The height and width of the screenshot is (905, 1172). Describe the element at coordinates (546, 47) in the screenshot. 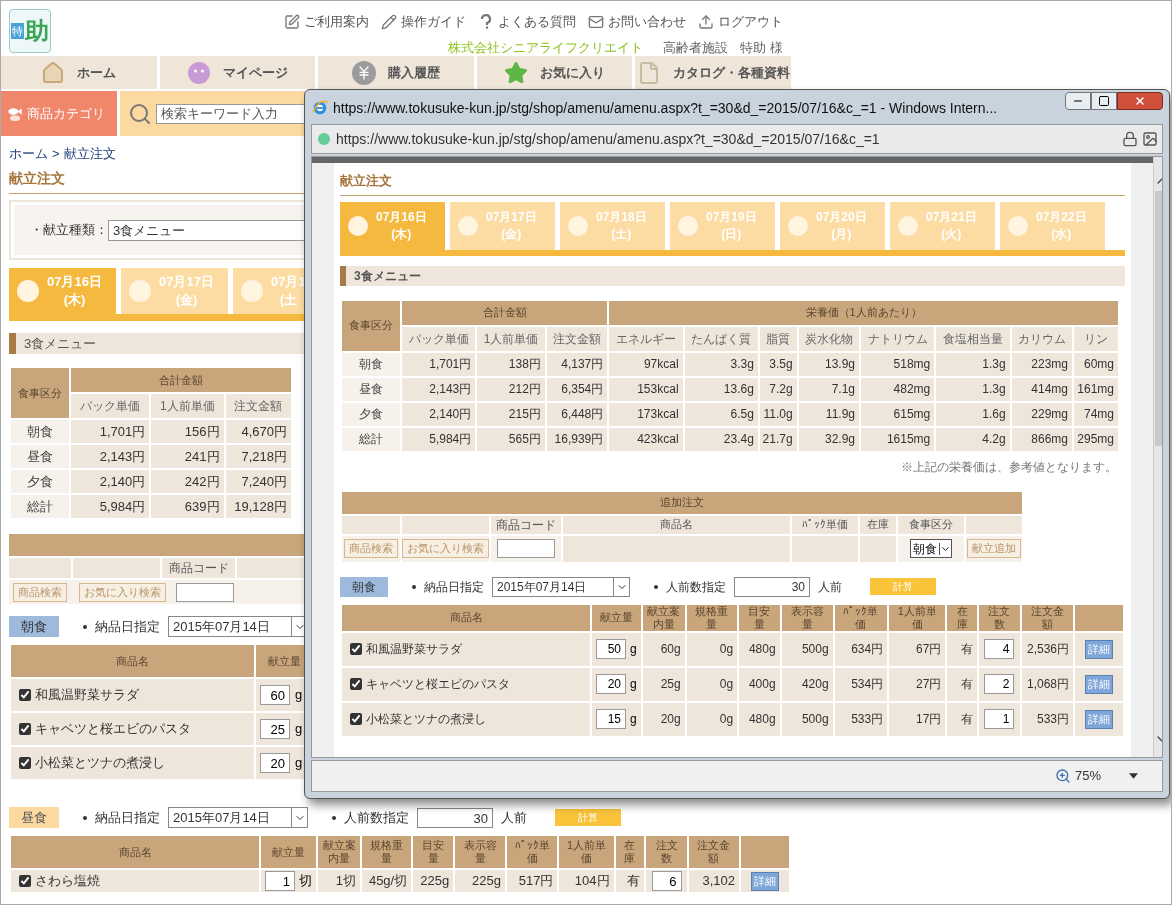

I see `company-name: 株式会社シニアライフクリエイト` at that location.